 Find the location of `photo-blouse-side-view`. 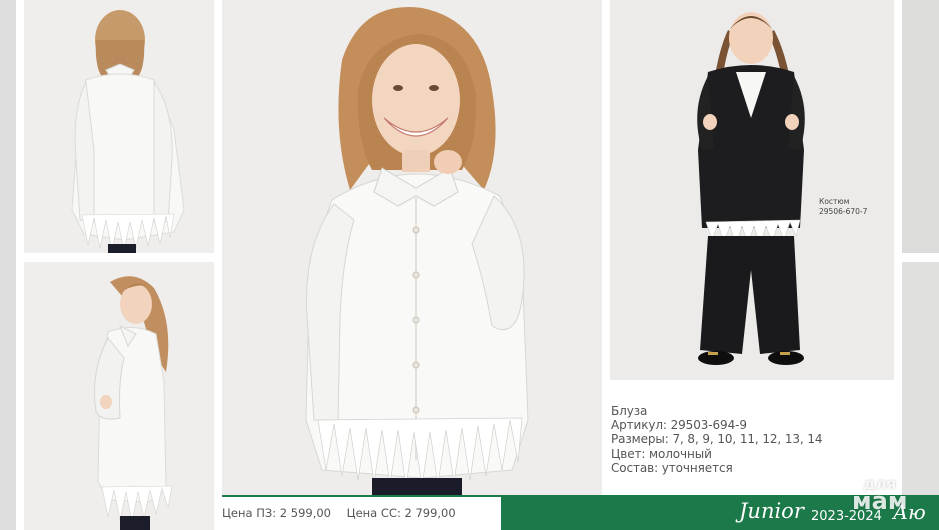

photo-blouse-side-view is located at coordinates (119, 396).